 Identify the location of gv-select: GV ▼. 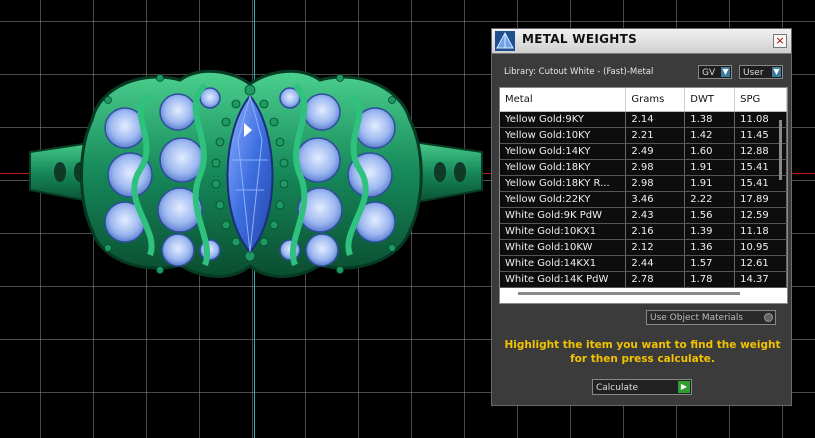
(715, 72).